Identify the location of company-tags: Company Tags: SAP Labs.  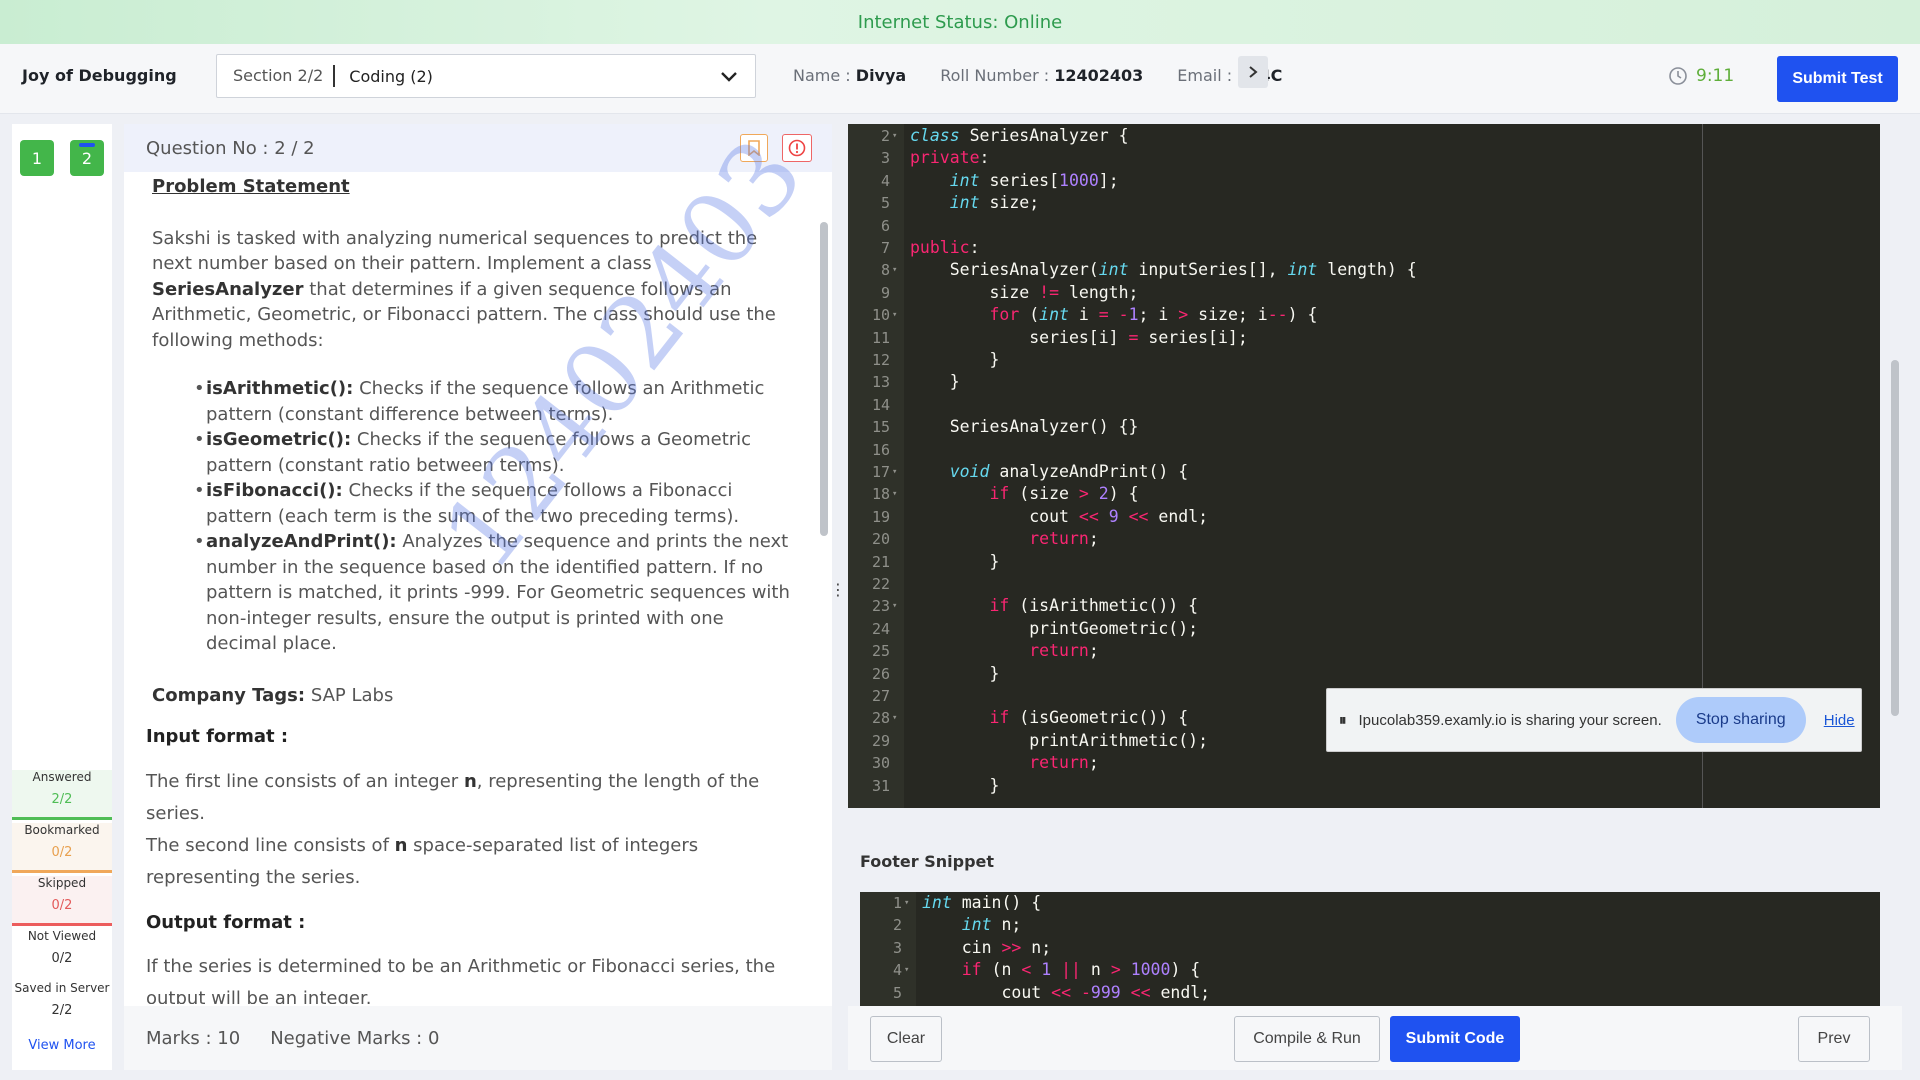
(273, 695).